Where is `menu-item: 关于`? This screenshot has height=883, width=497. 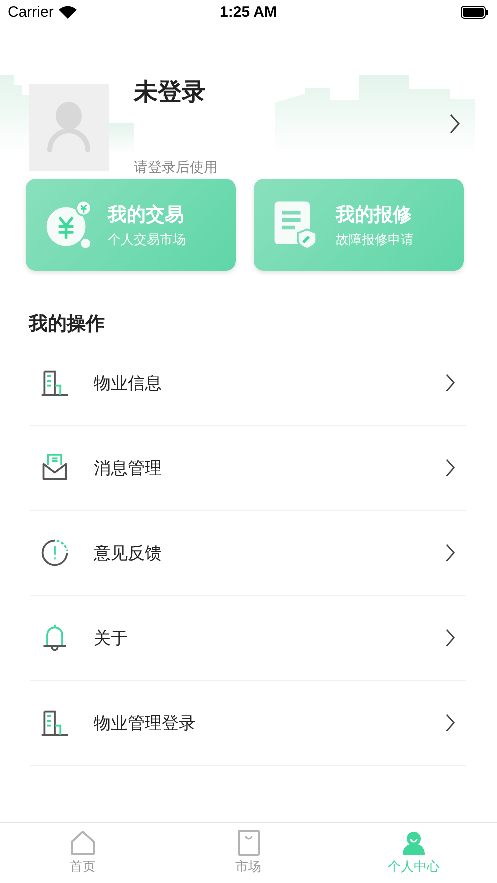
menu-item: 关于 is located at coordinates (269, 638).